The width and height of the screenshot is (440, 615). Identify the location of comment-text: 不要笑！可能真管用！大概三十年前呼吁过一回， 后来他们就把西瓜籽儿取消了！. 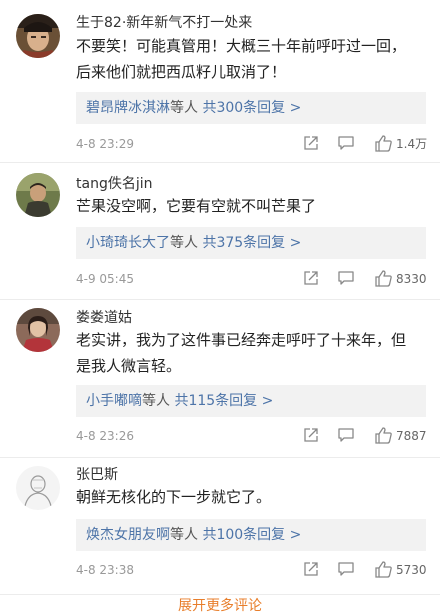
(251, 59).